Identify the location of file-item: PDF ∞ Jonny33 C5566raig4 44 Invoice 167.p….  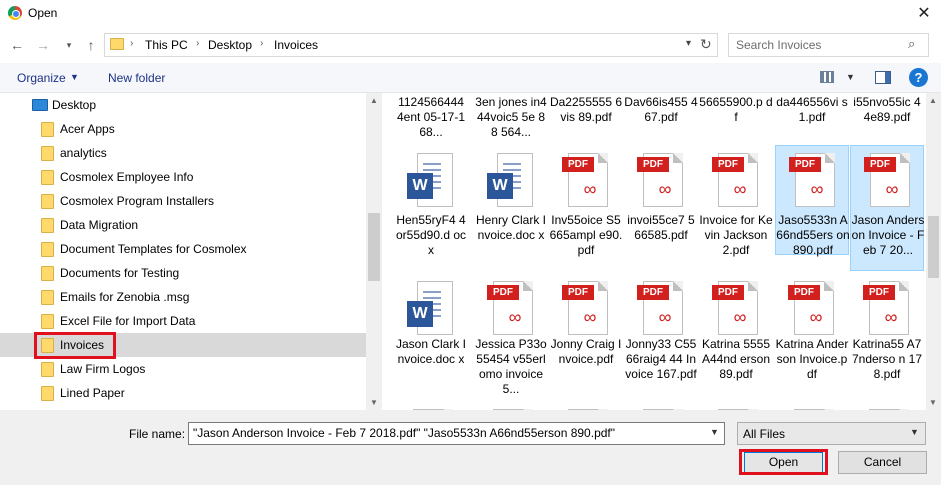
(661, 337).